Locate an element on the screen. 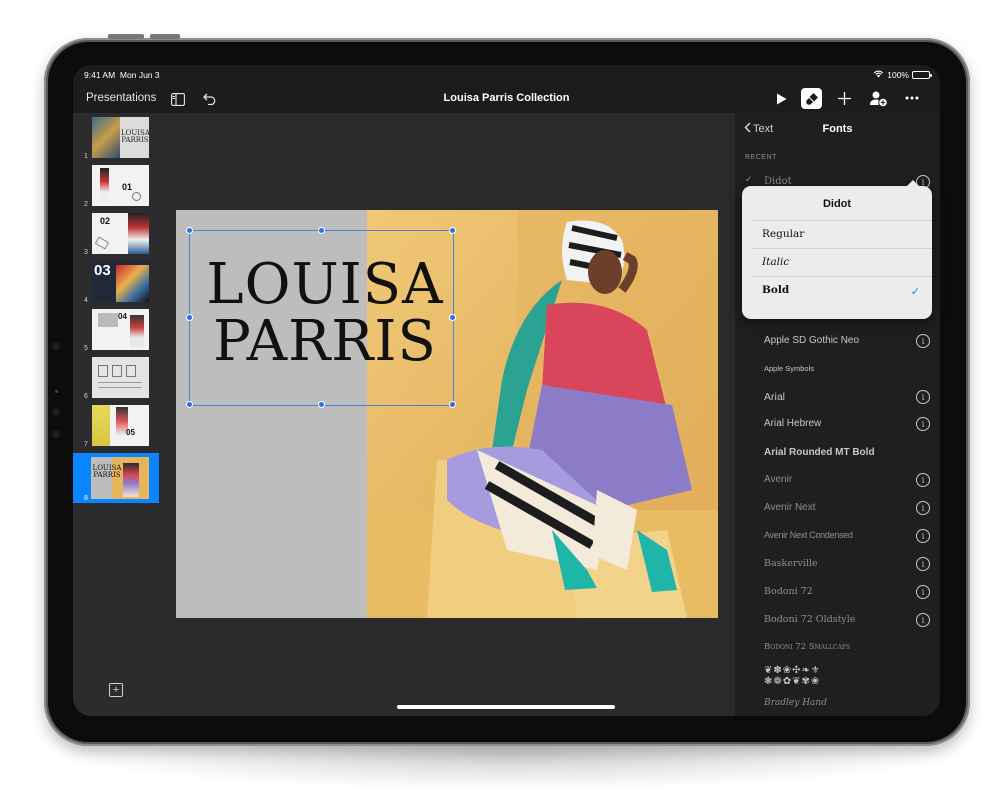 The width and height of the screenshot is (1004, 803). font-style-italic: Italic is located at coordinates (775, 262).